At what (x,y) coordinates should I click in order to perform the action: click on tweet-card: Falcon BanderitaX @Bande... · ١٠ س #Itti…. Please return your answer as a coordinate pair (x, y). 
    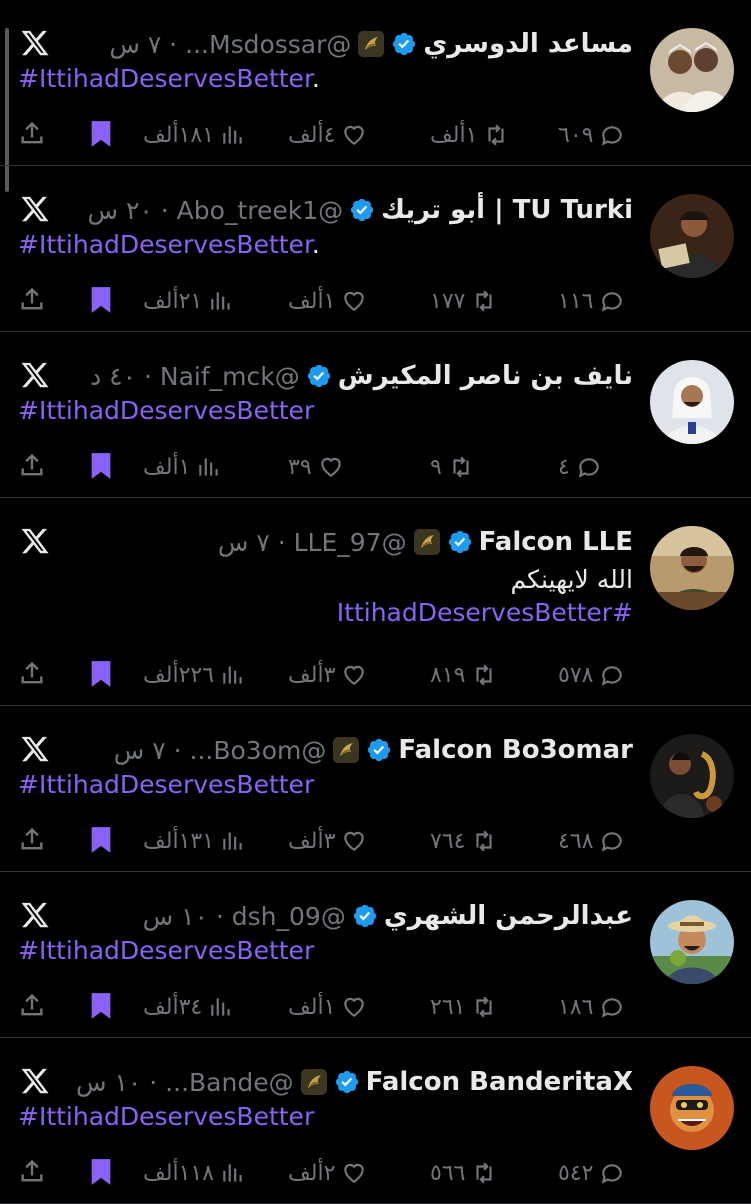
    Looking at the image, I should click on (375, 1121).